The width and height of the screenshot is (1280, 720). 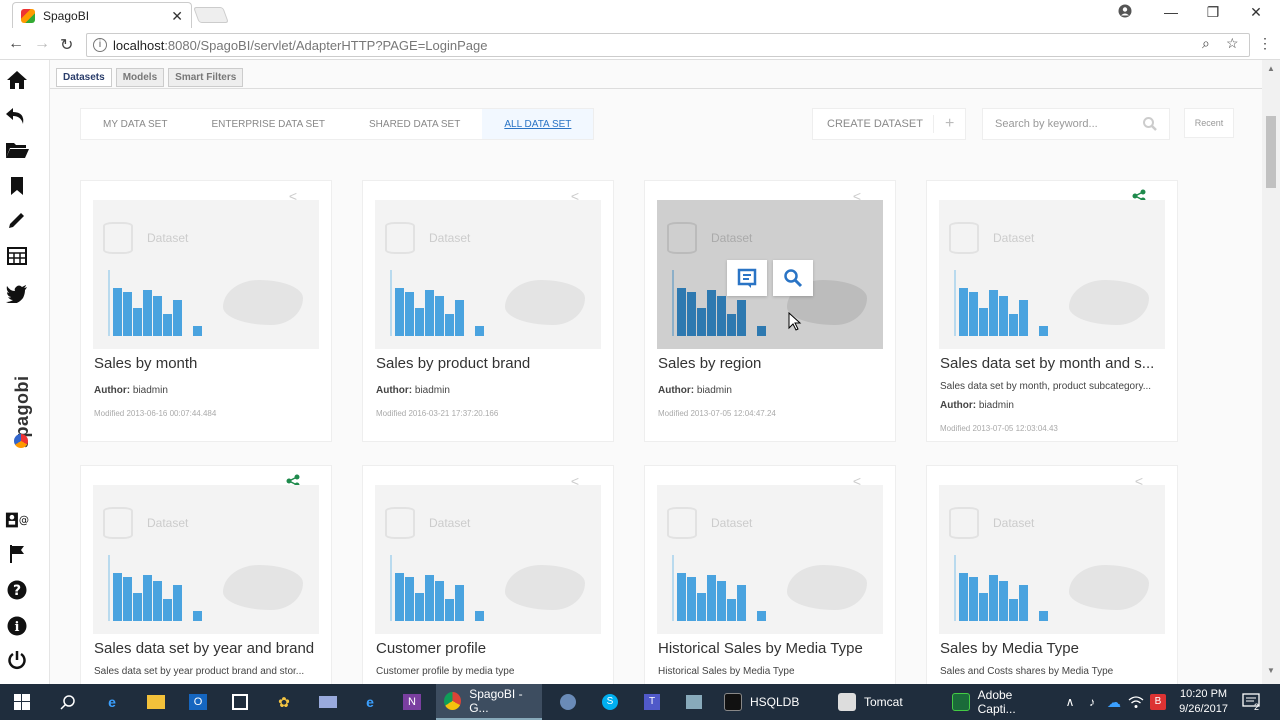 I want to click on profile-icon, so click(x=1125, y=12).